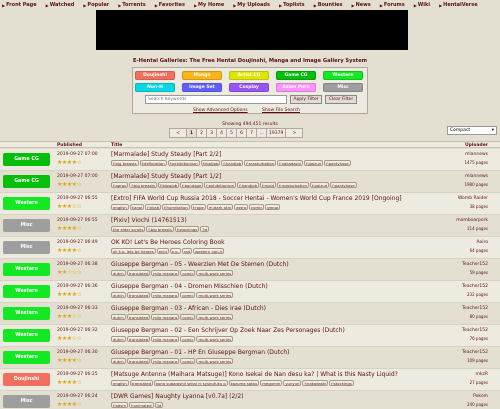 Image resolution: width=500 pixels, height=409 pixels. Describe the element at coordinates (241, 207) in the screenshot. I see `tag-chip: extro` at that location.